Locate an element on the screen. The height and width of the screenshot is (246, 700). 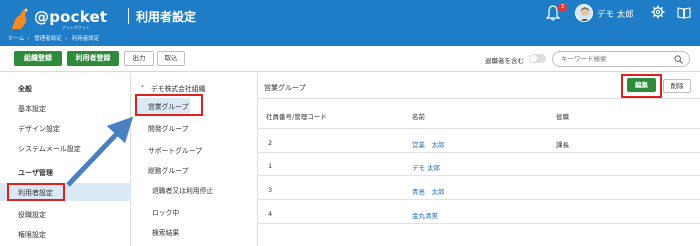
page-title: 利用者設定 is located at coordinates (166, 17).